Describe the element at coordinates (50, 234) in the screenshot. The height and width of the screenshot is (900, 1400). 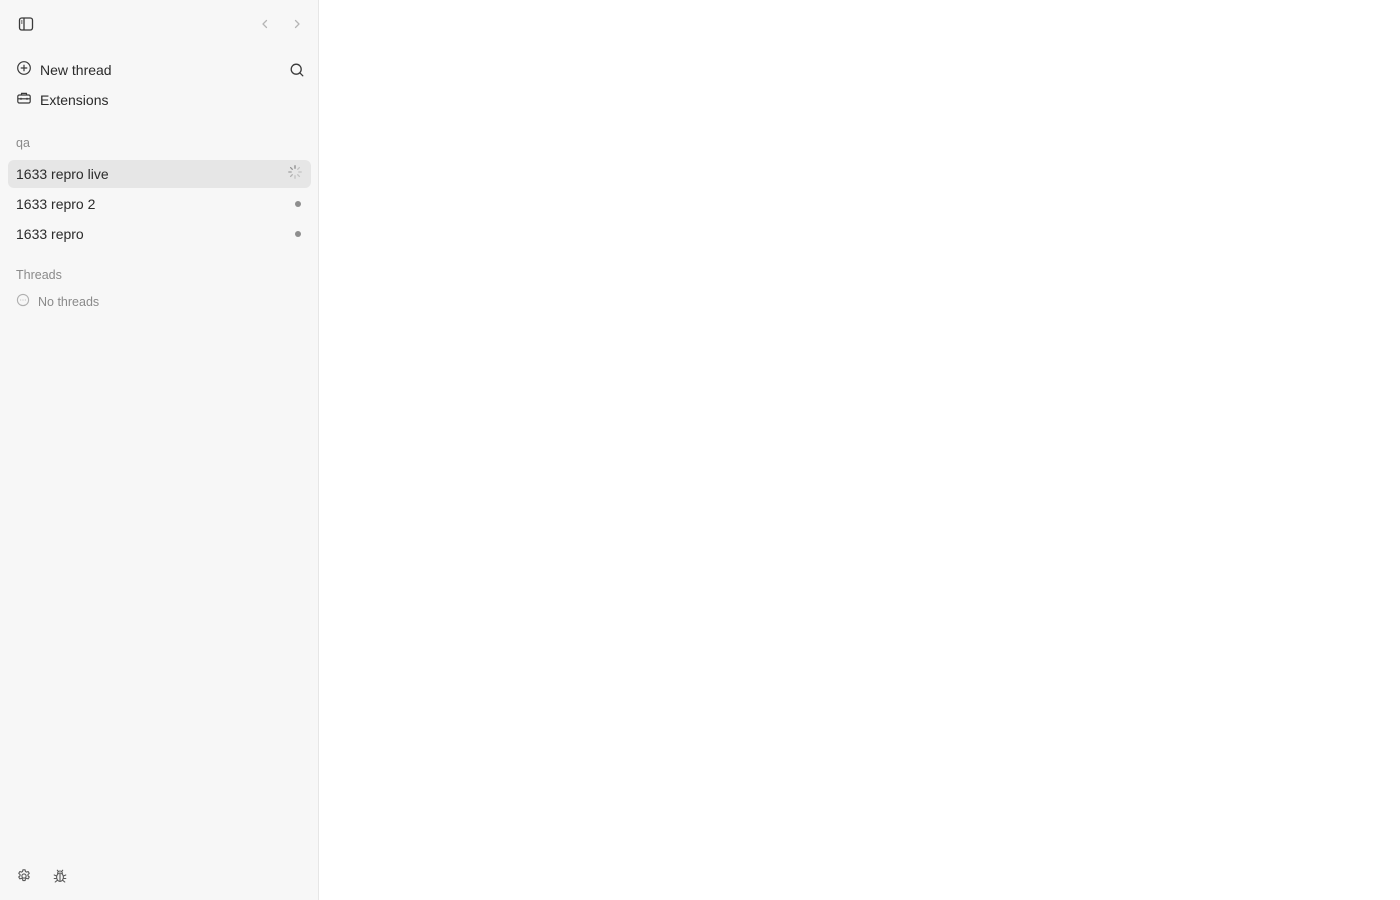
I see `thread-label: 1633 repro` at that location.